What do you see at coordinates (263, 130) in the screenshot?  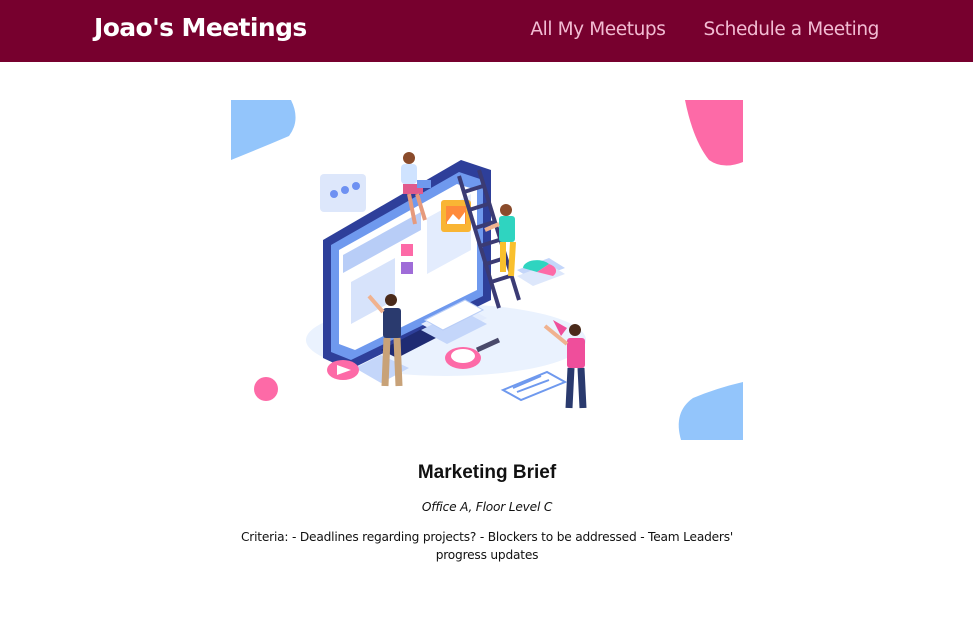 I see `blue-blob-top-left` at bounding box center [263, 130].